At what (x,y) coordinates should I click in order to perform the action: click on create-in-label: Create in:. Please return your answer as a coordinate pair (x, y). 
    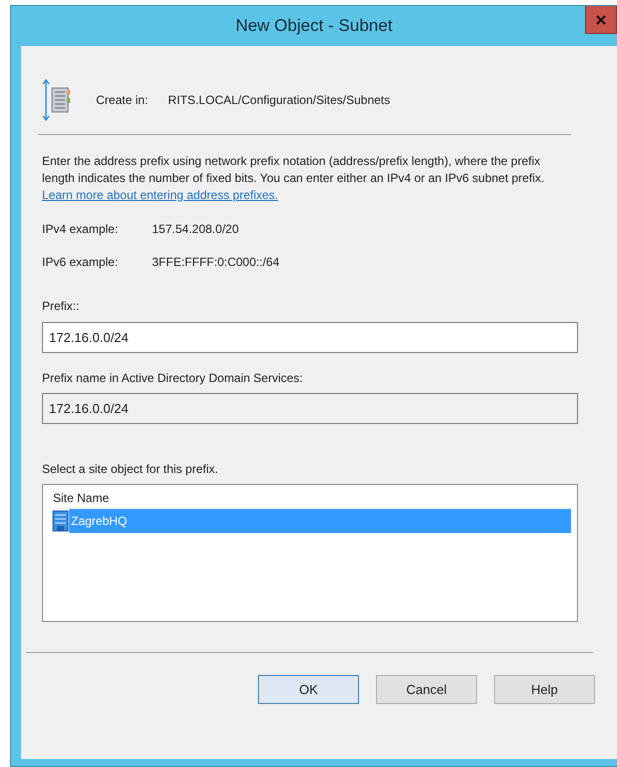
    Looking at the image, I should click on (122, 100).